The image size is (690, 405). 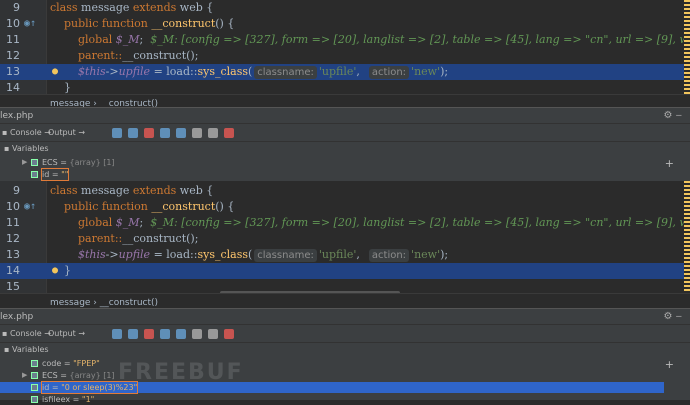 What do you see at coordinates (66, 190) in the screenshot?
I see `code-token: class` at bounding box center [66, 190].